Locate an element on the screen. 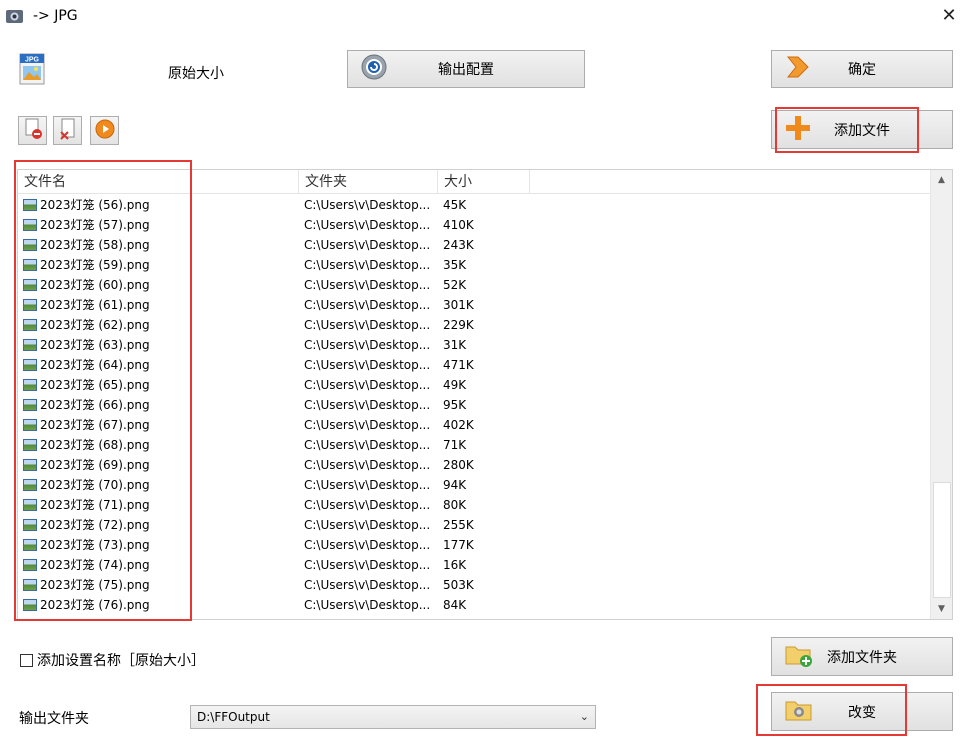 This screenshot has height=746, width=966. chevron-down-icon: ⌄ is located at coordinates (584, 717).